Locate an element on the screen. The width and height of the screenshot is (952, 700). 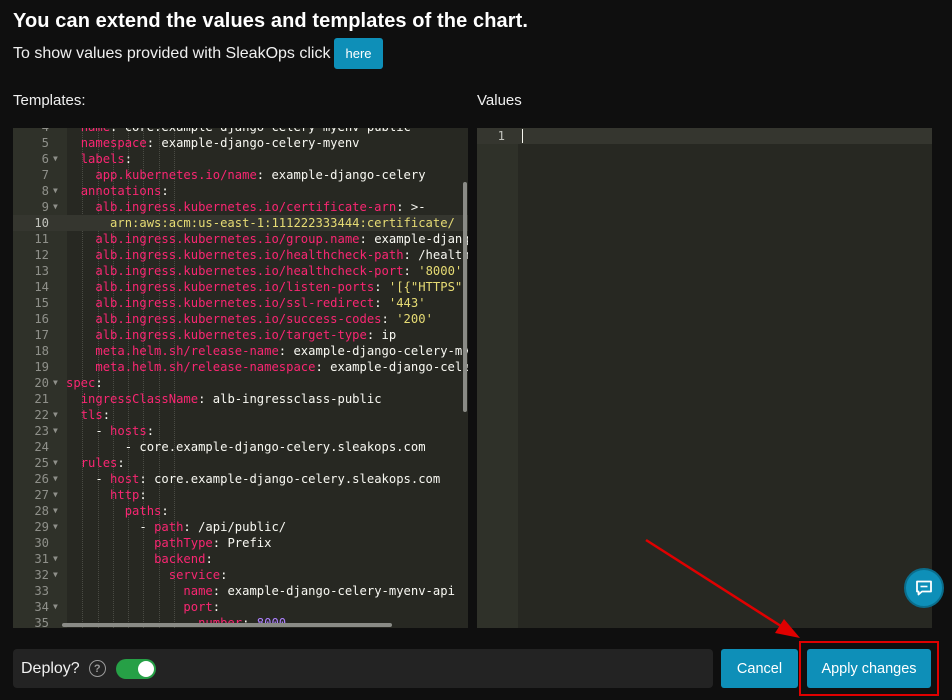
code-line: 29 ▼ - path: /api/public/ is located at coordinates (240, 527).